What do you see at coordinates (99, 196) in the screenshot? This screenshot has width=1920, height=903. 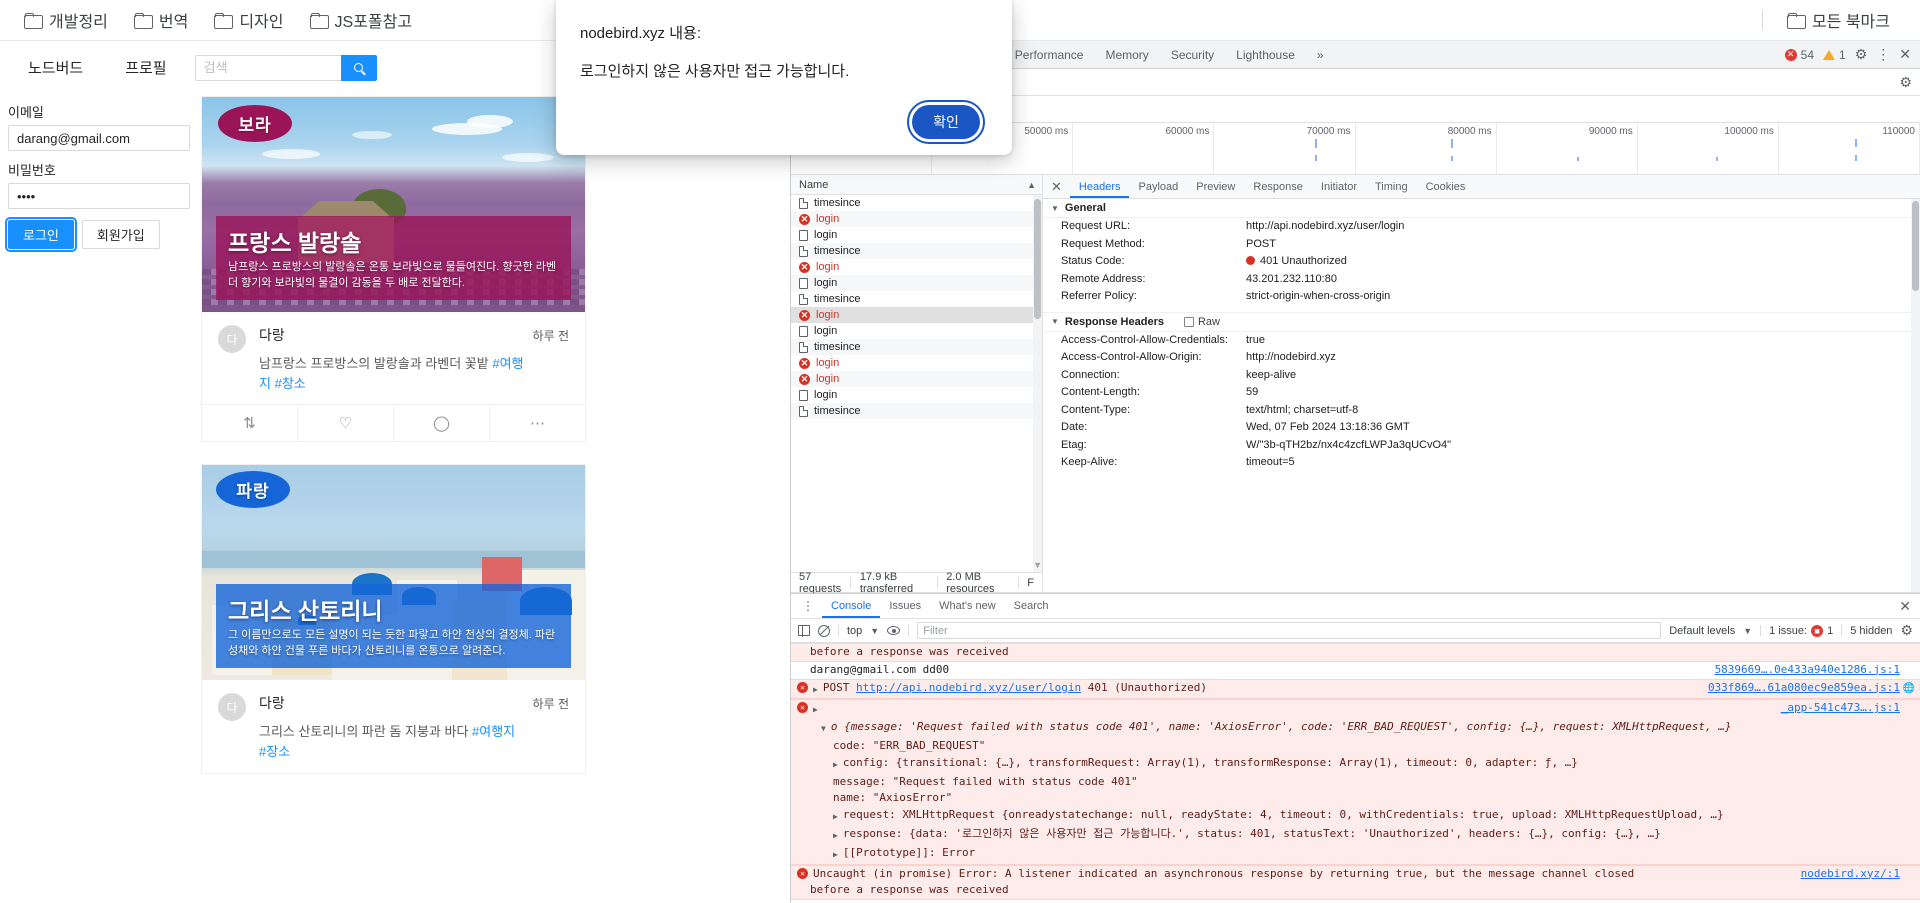 I see `password-field` at bounding box center [99, 196].